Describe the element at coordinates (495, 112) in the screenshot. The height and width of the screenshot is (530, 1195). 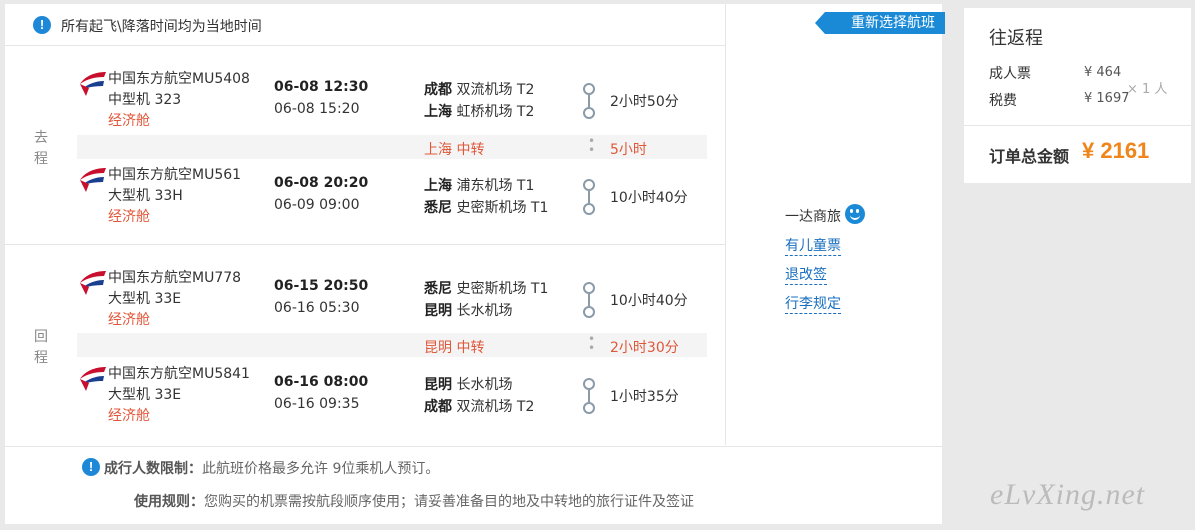
I see `to-airport-name: 虹桥机场 T2` at that location.